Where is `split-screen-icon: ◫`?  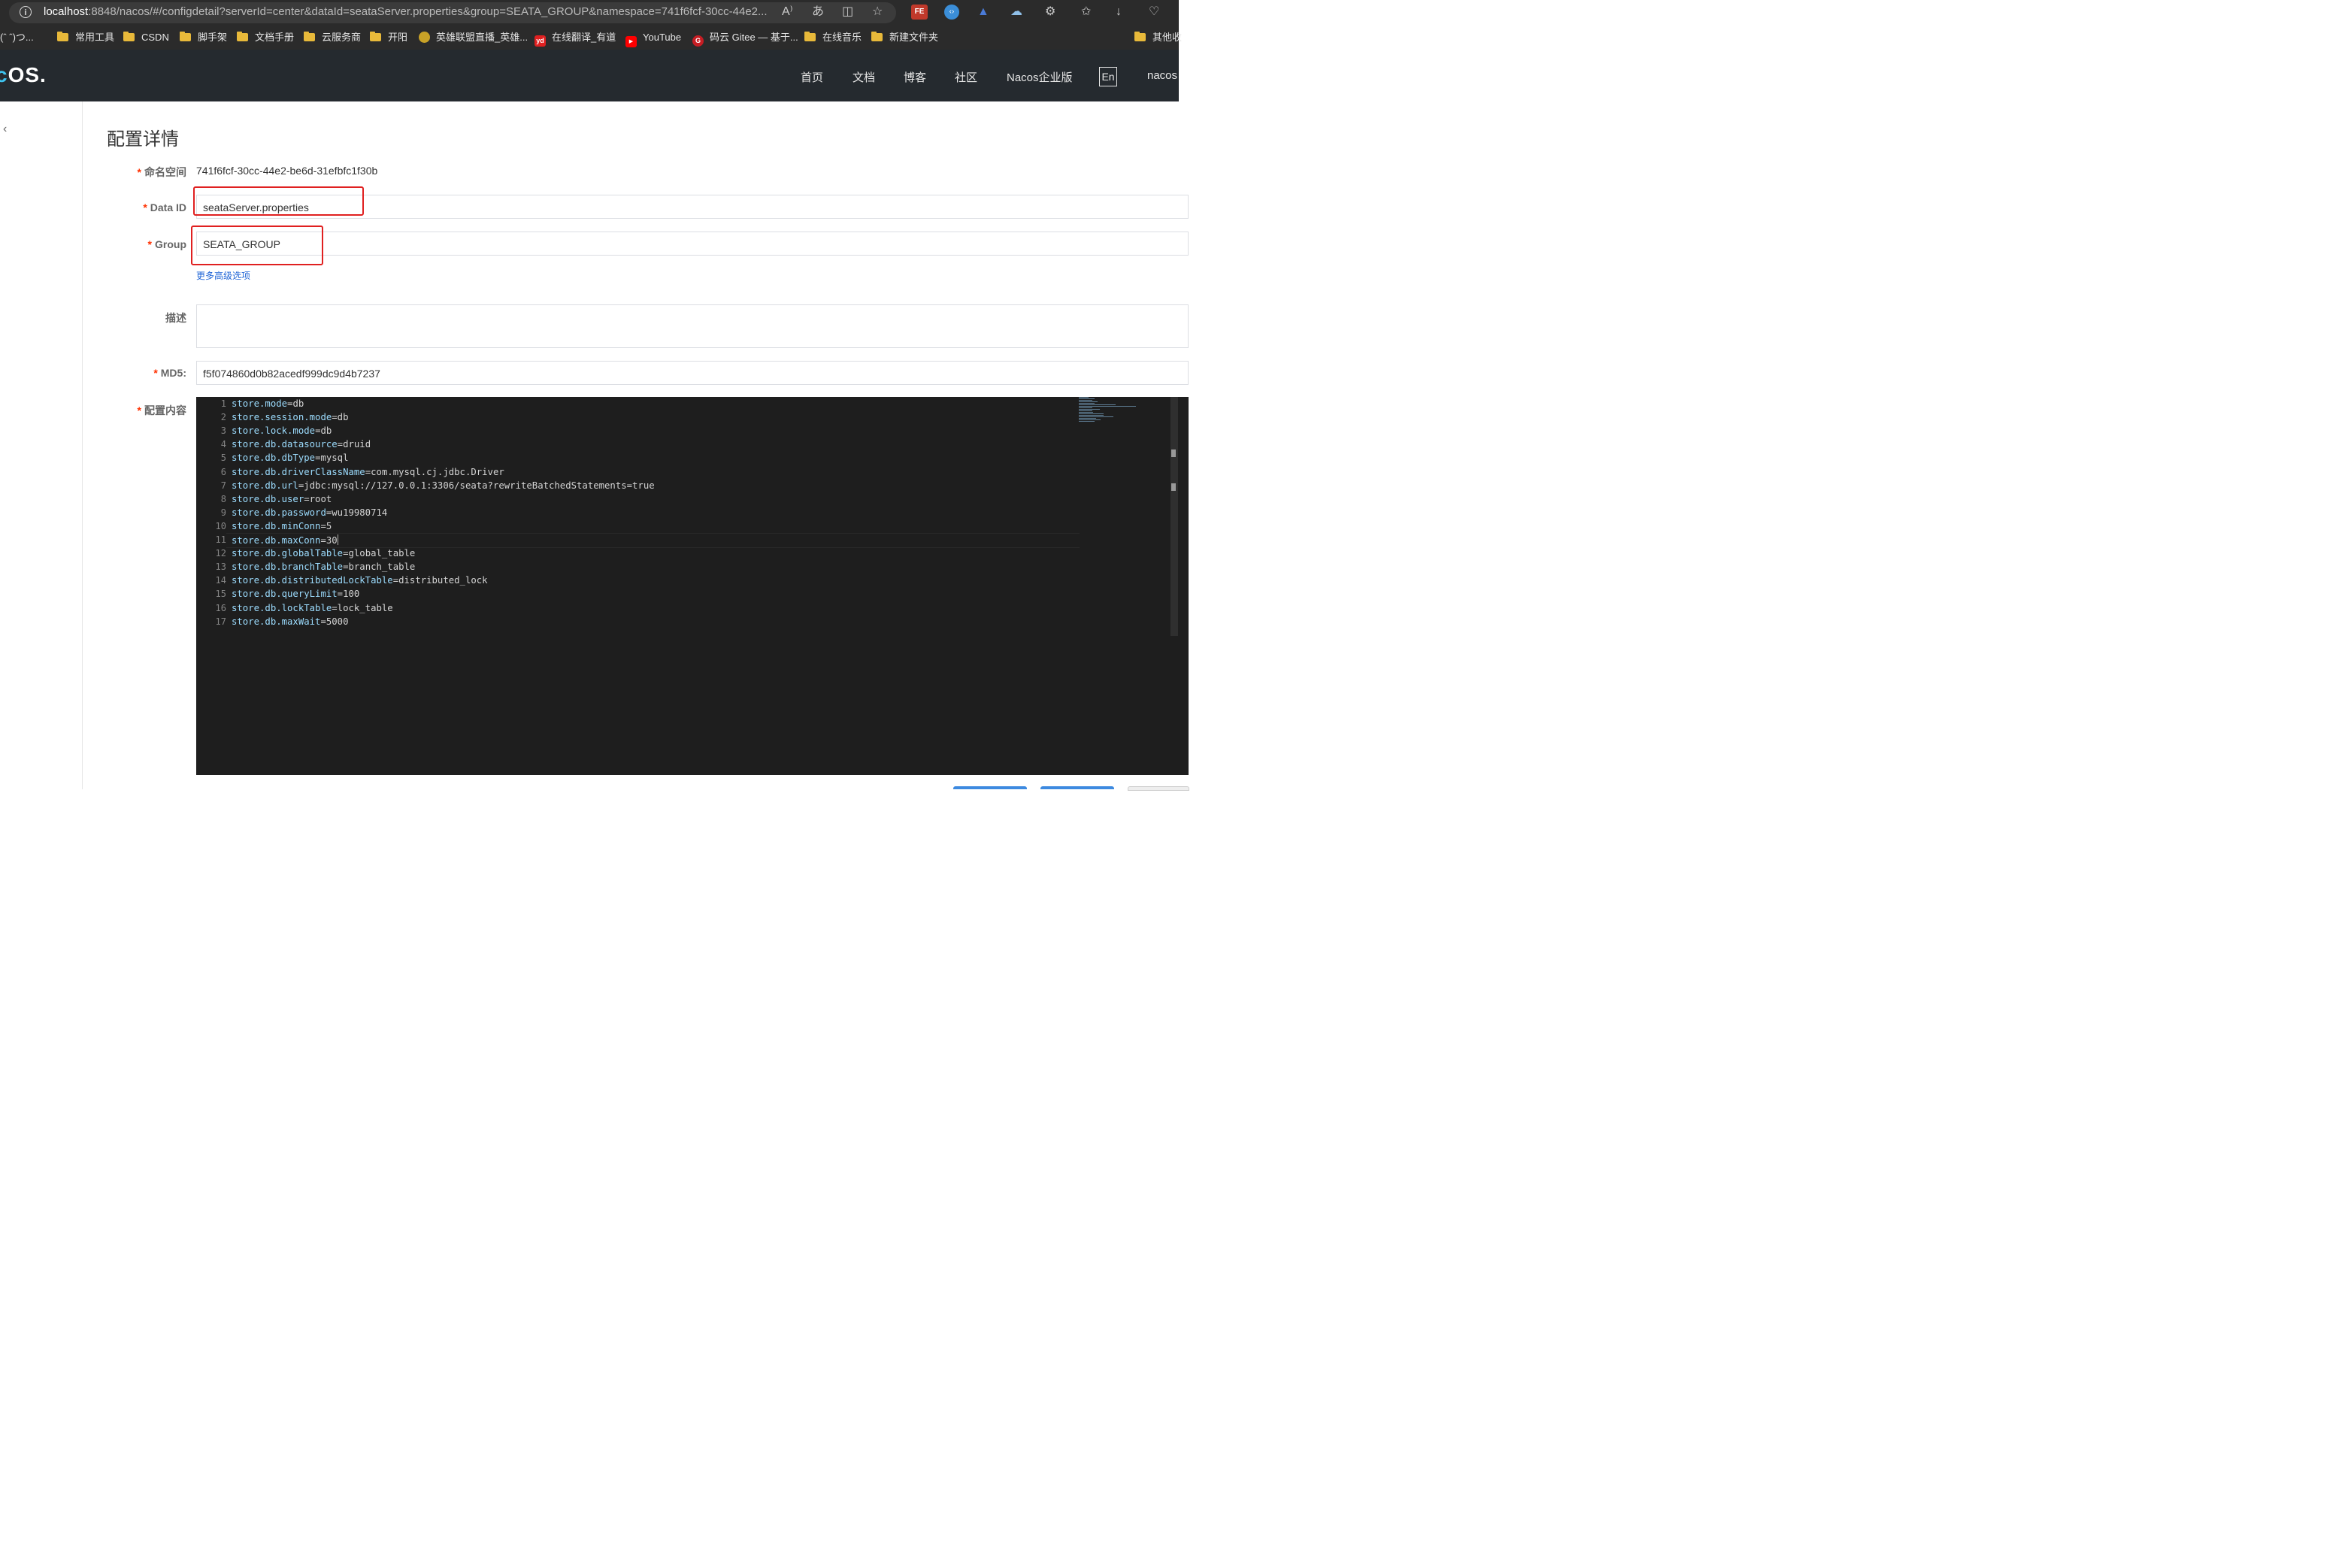 split-screen-icon: ◫ is located at coordinates (847, 12).